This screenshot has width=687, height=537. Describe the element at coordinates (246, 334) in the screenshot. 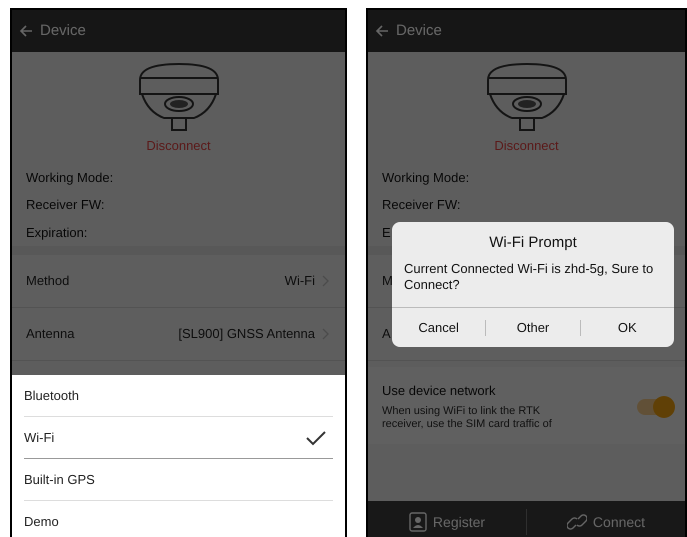

I see `setting-value: [SL900] GNSS Antenna` at that location.